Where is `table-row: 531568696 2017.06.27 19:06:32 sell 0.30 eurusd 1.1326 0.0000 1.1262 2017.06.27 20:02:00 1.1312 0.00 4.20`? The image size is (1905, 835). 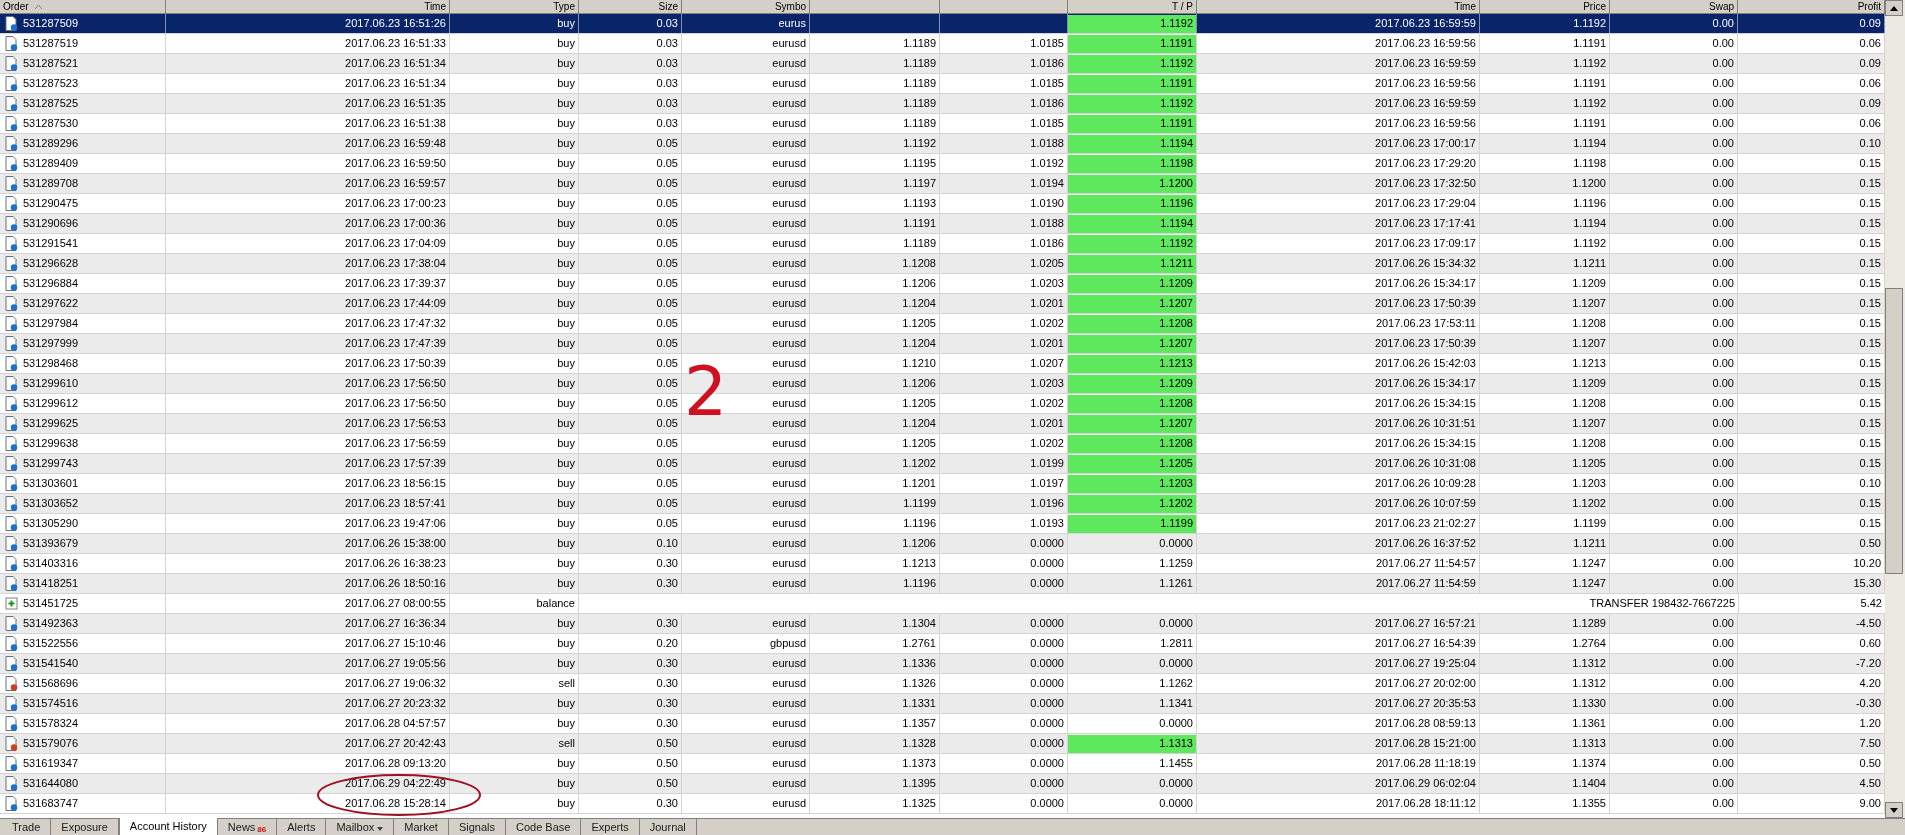
table-row: 531568696 2017.06.27 19:06:32 sell 0.30 eurusd 1.1326 0.0000 1.1262 2017.06.27 20:02:00 1.1312 0.00 4.20 is located at coordinates (942, 684).